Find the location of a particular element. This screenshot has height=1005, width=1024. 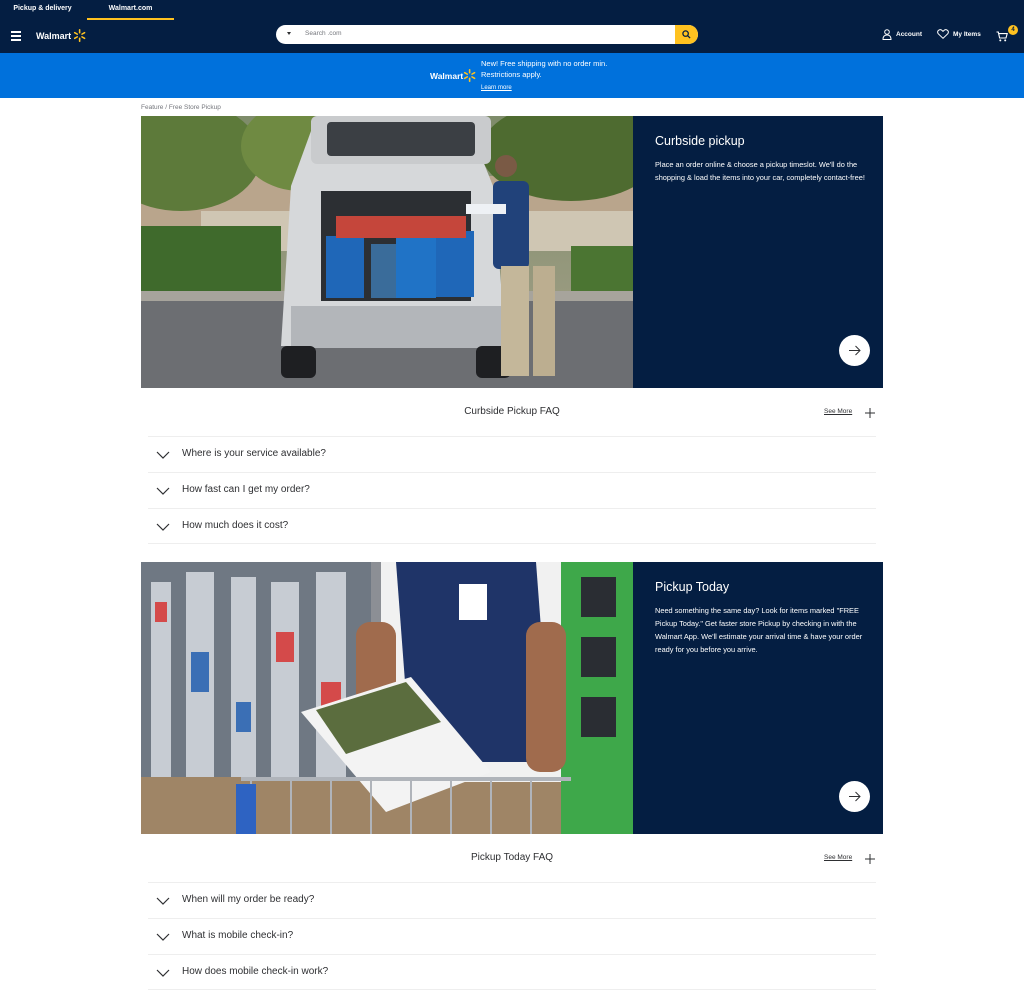

faq-title: Pickup Today FAQ is located at coordinates (512, 857).